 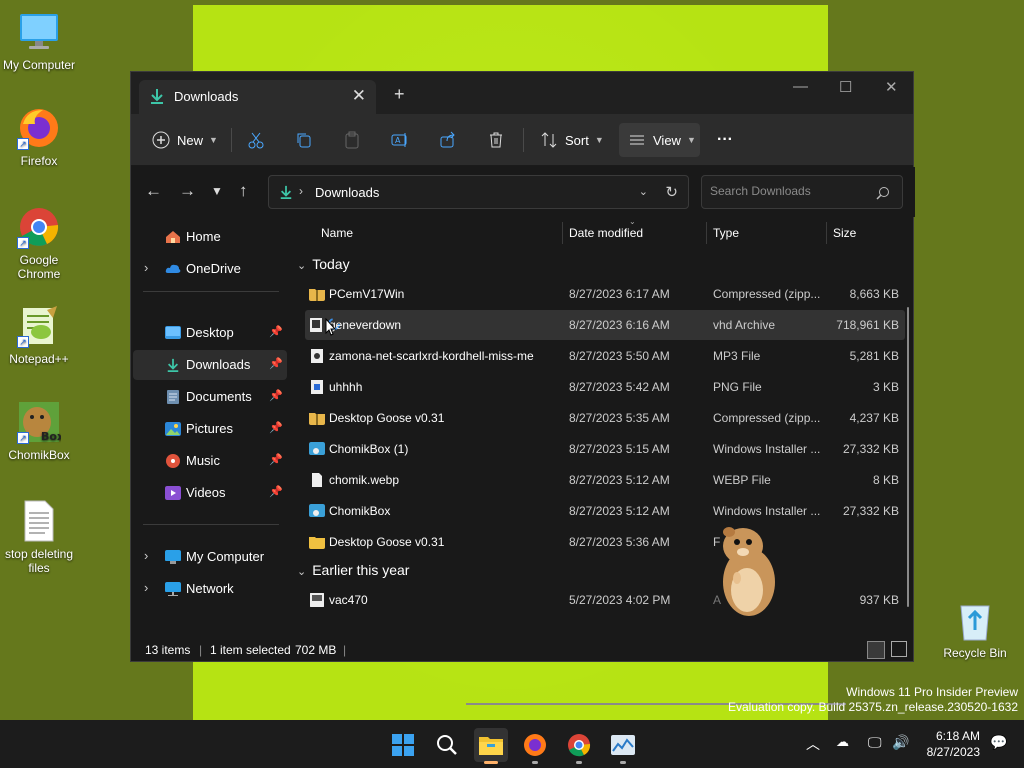 What do you see at coordinates (243, 191) in the screenshot?
I see `up-arrow-icon: ↑` at bounding box center [243, 191].